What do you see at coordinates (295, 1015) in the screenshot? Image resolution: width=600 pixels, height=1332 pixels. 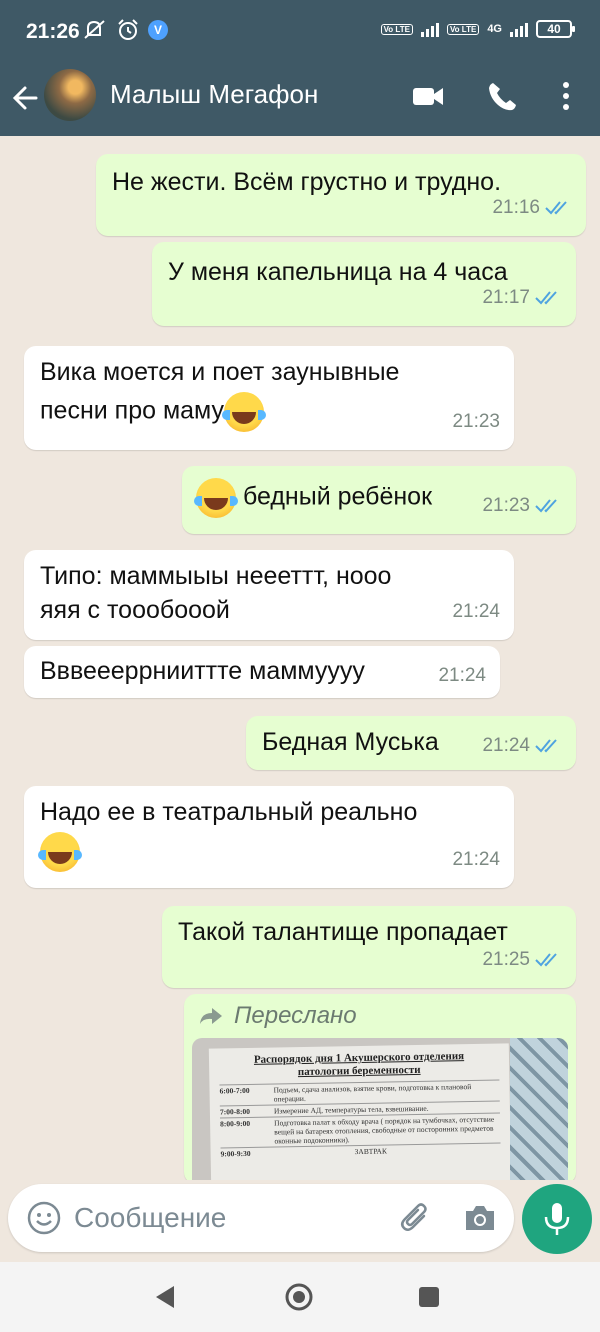 I see `forwarded-text: Переслано` at bounding box center [295, 1015].